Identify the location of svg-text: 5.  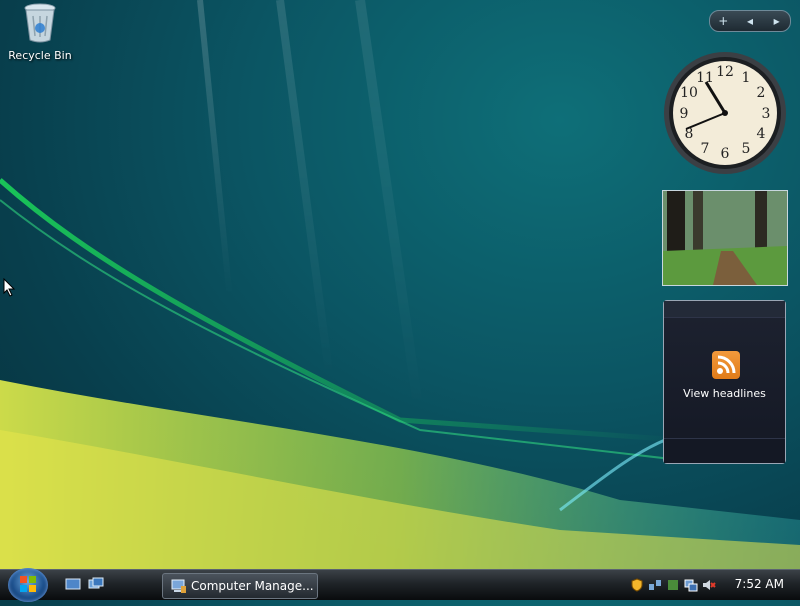
(746, 149).